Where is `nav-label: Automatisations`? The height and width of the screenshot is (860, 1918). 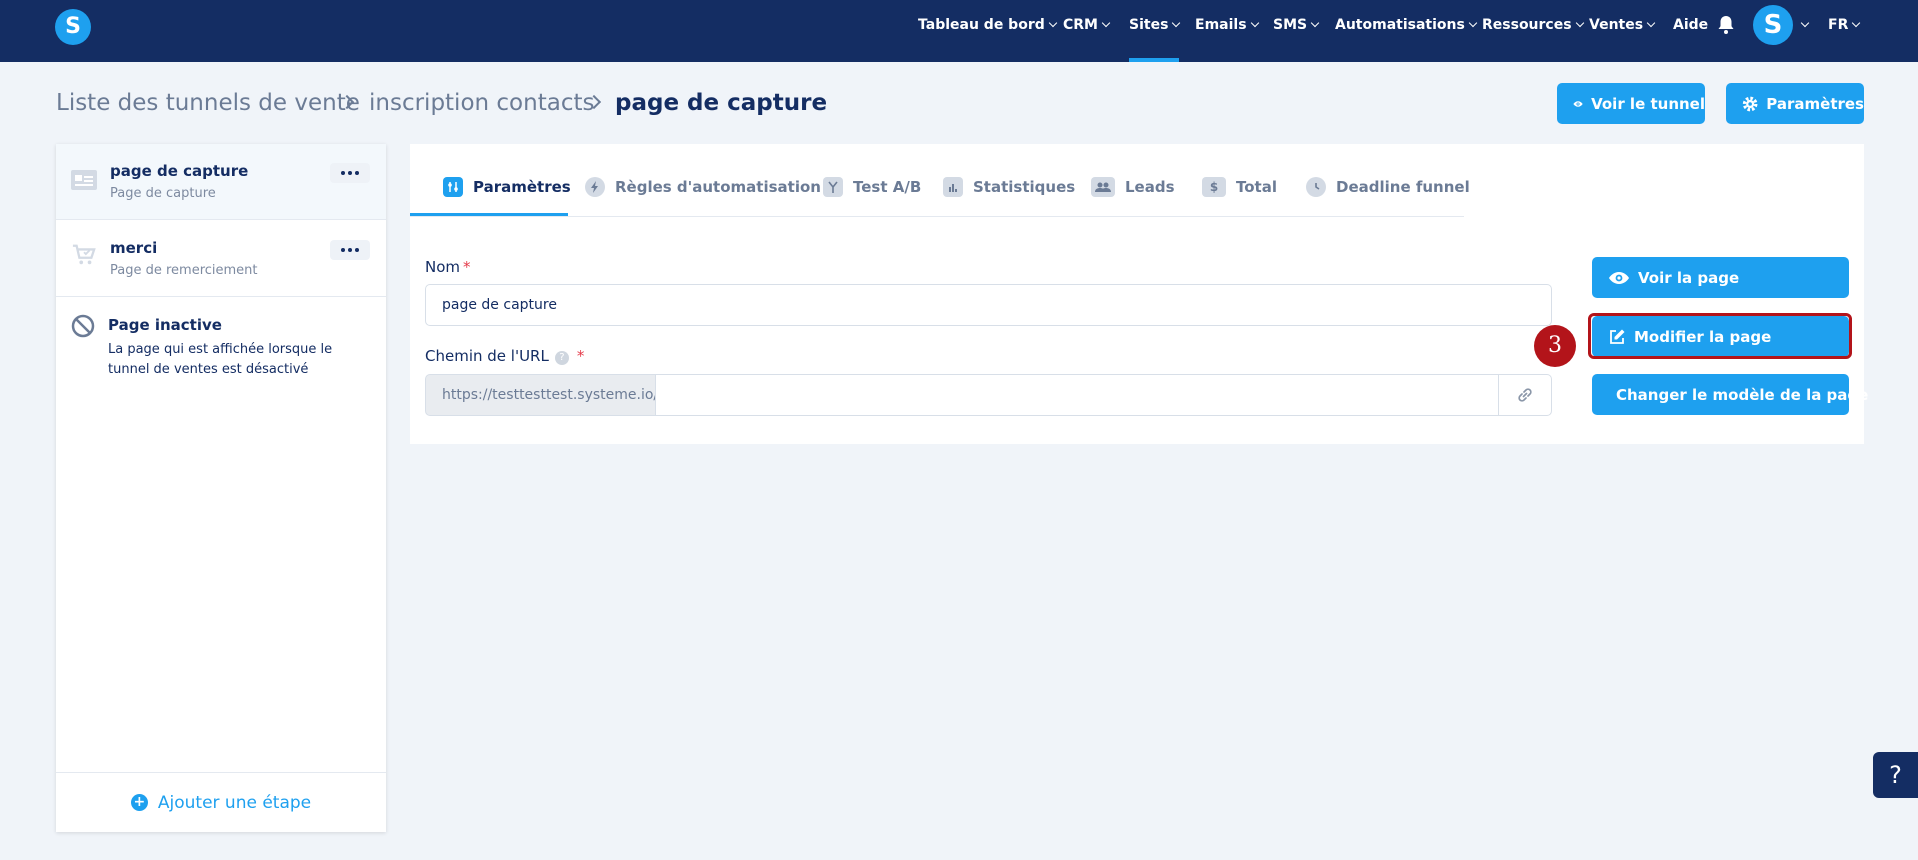 nav-label: Automatisations is located at coordinates (1400, 25).